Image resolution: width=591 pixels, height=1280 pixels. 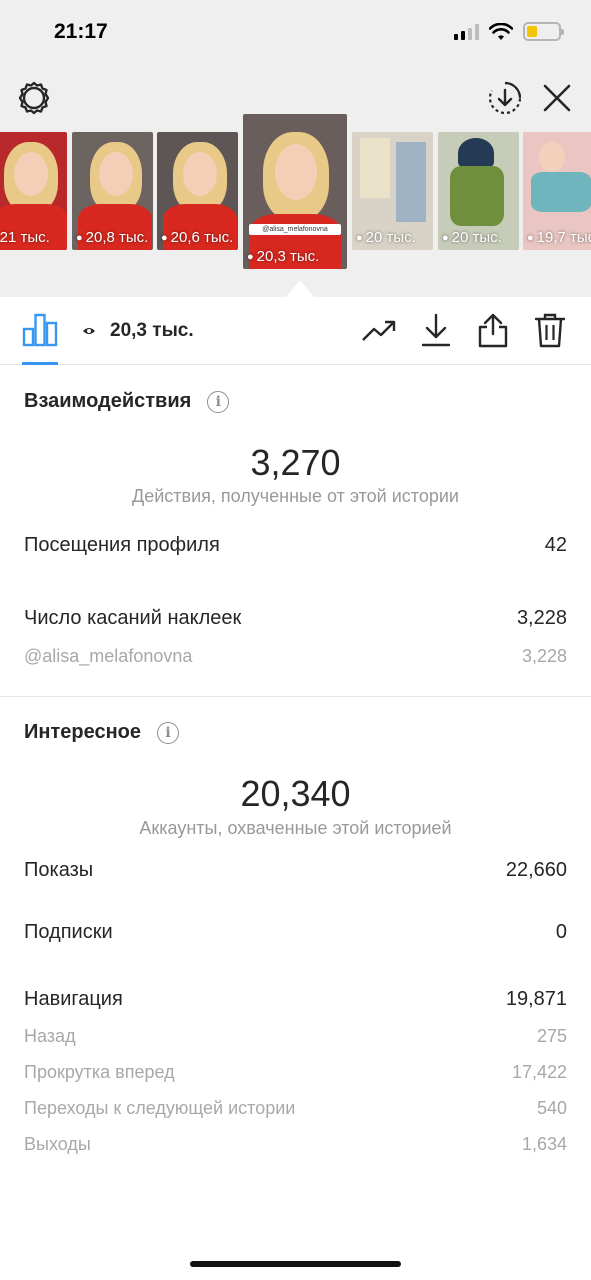 I want to click on bar-chart-icon, so click(x=40, y=330).